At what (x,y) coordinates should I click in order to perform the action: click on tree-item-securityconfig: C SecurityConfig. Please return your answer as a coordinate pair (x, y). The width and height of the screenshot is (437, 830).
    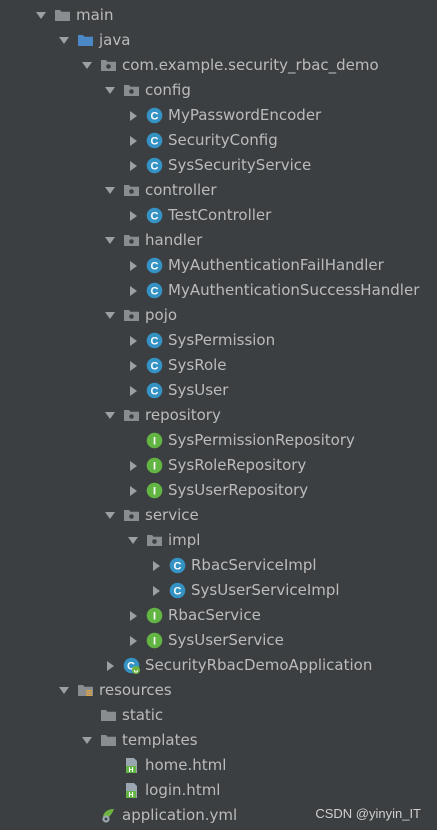
    Looking at the image, I should click on (218, 140).